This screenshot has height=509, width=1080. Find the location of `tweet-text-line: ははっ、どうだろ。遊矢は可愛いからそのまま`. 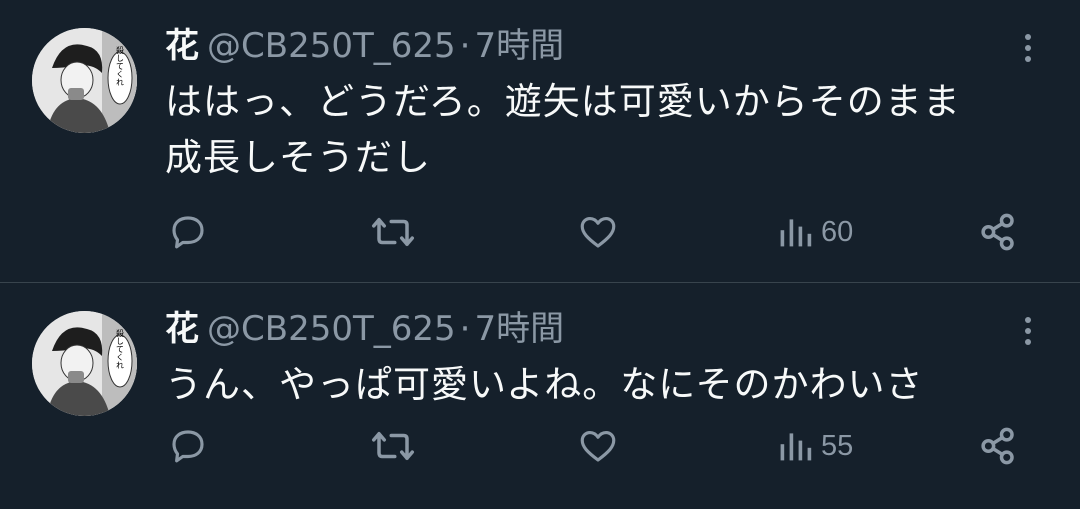

tweet-text-line: ははっ、どうだろ。遊矢は可愛いからそのまま is located at coordinates (563, 101).